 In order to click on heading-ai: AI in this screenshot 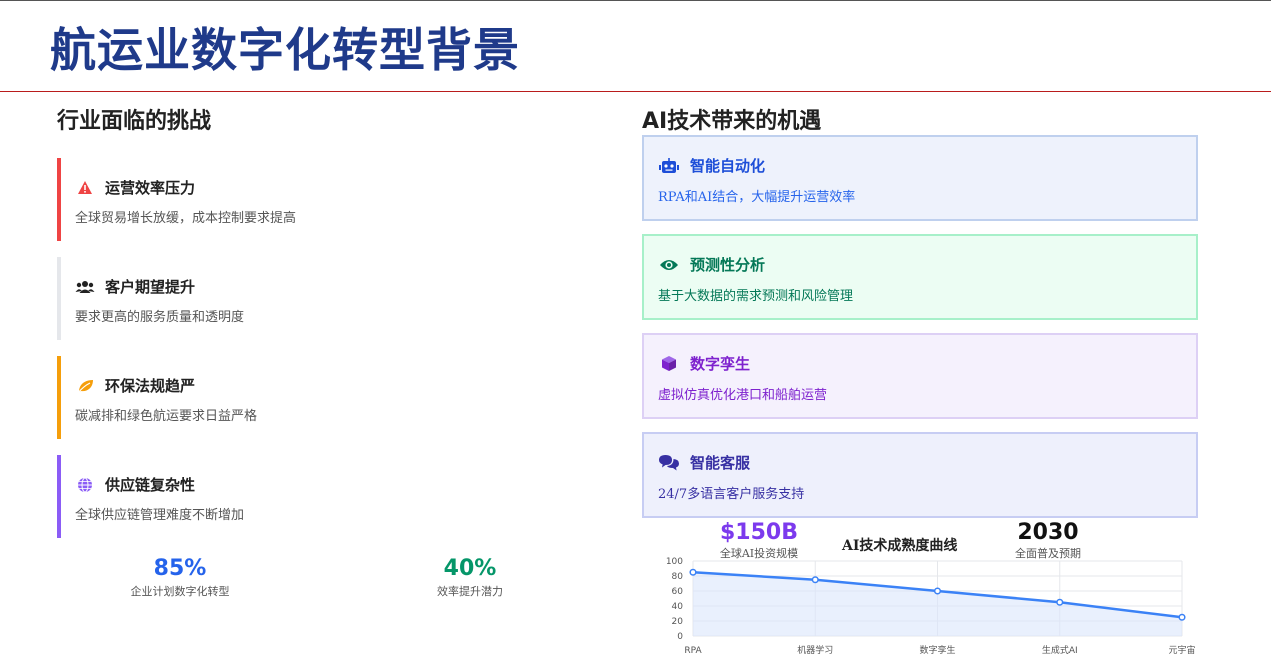, I will do `click(655, 121)`.